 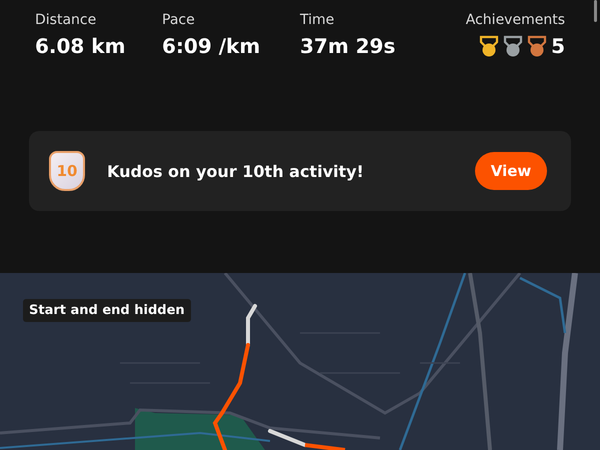 I want to click on scrollbar, so click(x=595, y=11).